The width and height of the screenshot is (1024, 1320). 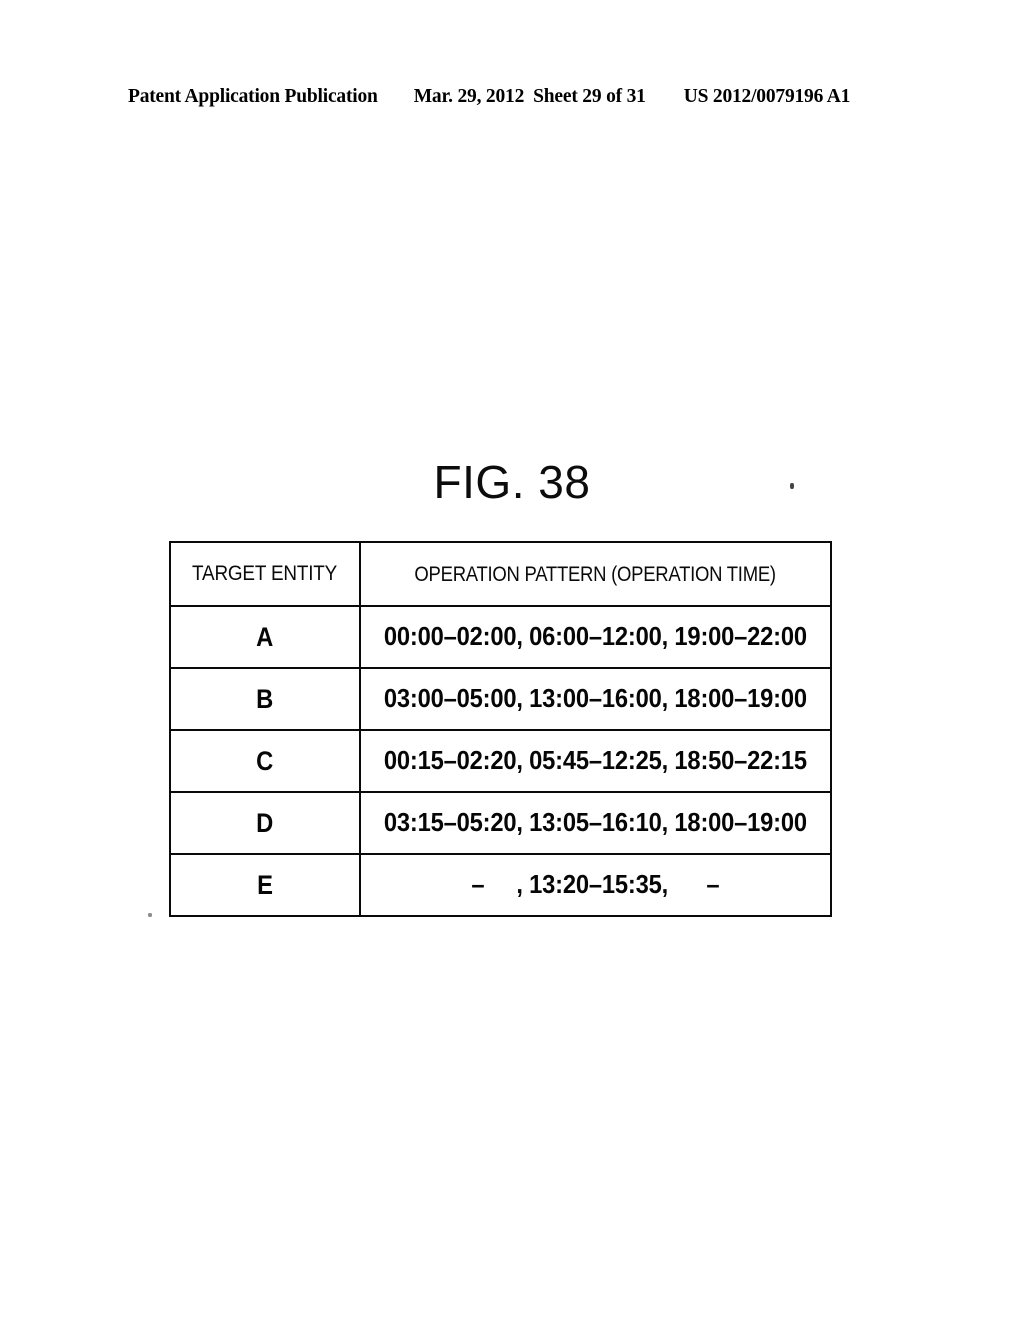 I want to click on cell-operation-pattern: 00:00–02:00, 06:00–12:00, 19:00–22:00, so click(x=595, y=637).